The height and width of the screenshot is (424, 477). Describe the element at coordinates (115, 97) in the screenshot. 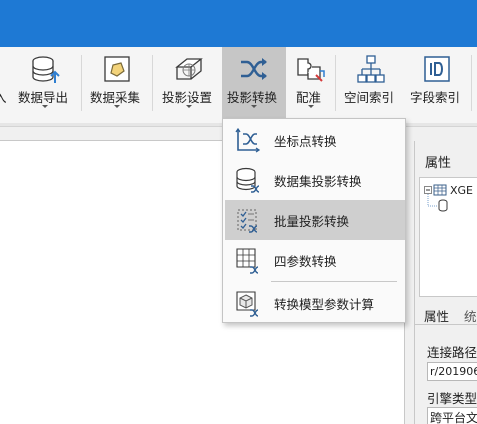

I see `ribbon-data-collect-label: 数据采集` at that location.